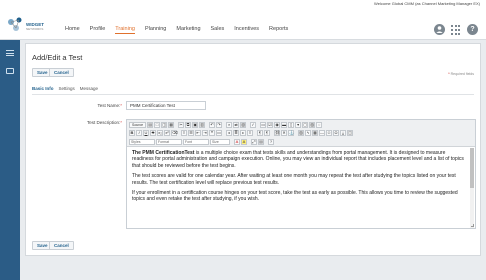 This screenshot has height=280, width=486. What do you see at coordinates (246, 30) in the screenshot?
I see `nav-item-incentives: Incentives` at bounding box center [246, 30].